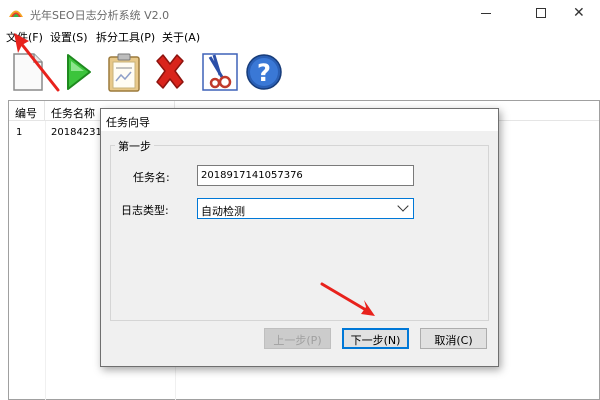  Describe the element at coordinates (297, 338) in the screenshot. I see `previous-step-button: 上一步(P)` at that location.